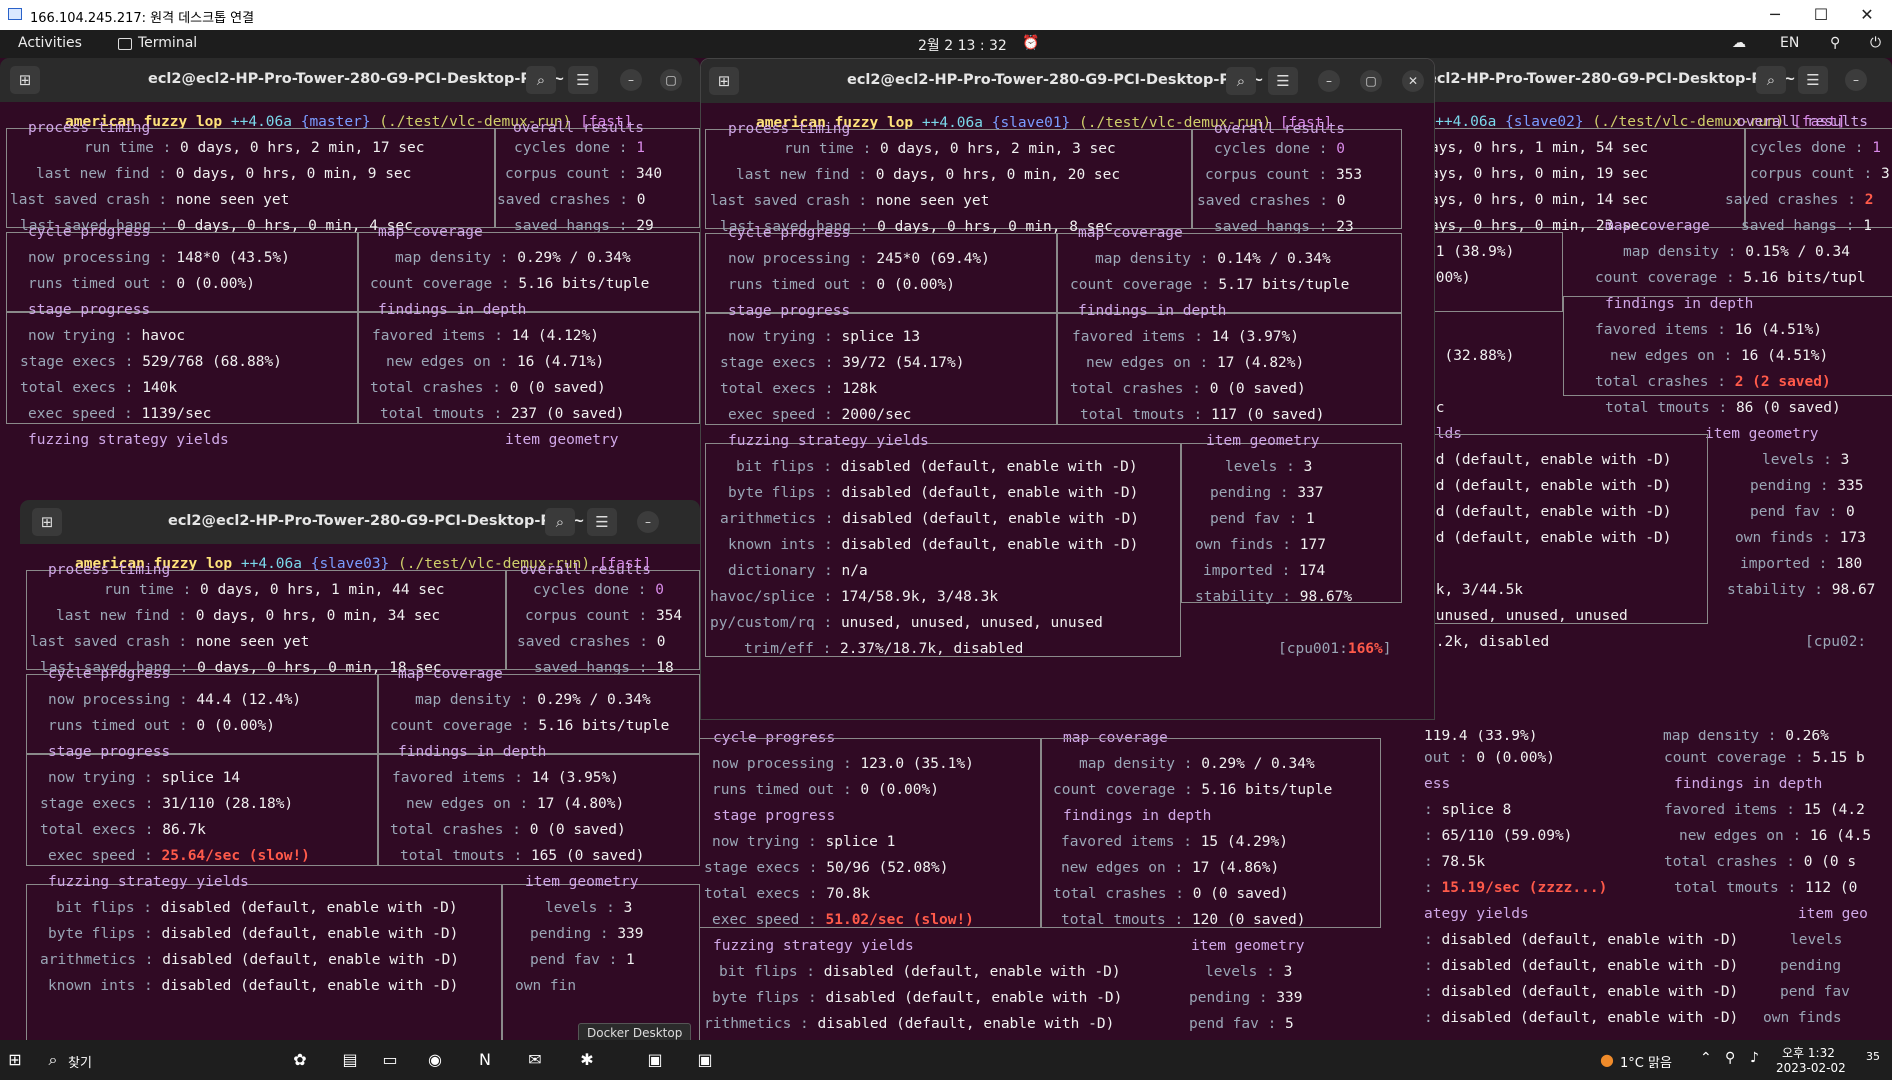 The height and width of the screenshot is (1080, 1892). Describe the element at coordinates (1471, 252) in the screenshot. I see `now-processing: .1 (38.9%)` at that location.